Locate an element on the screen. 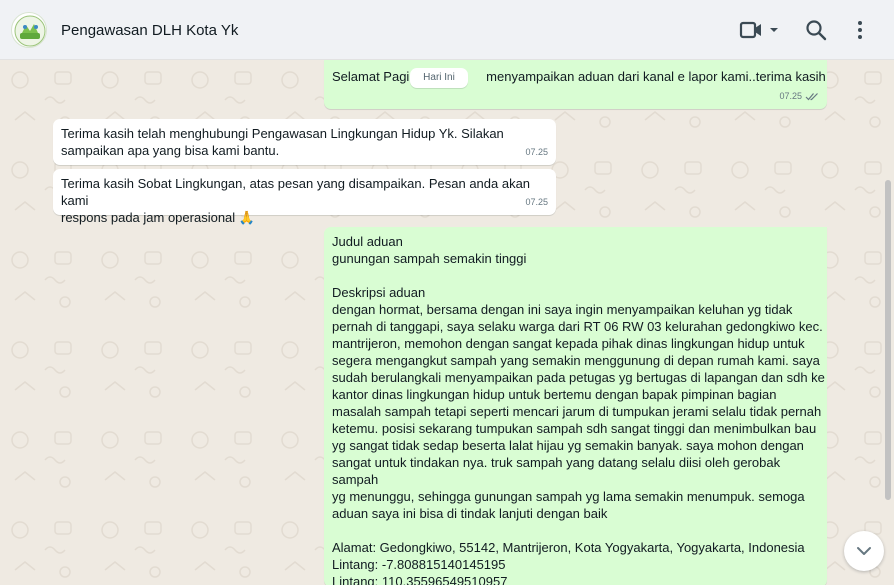 The height and width of the screenshot is (585, 894). read-ticks-icon is located at coordinates (812, 96).